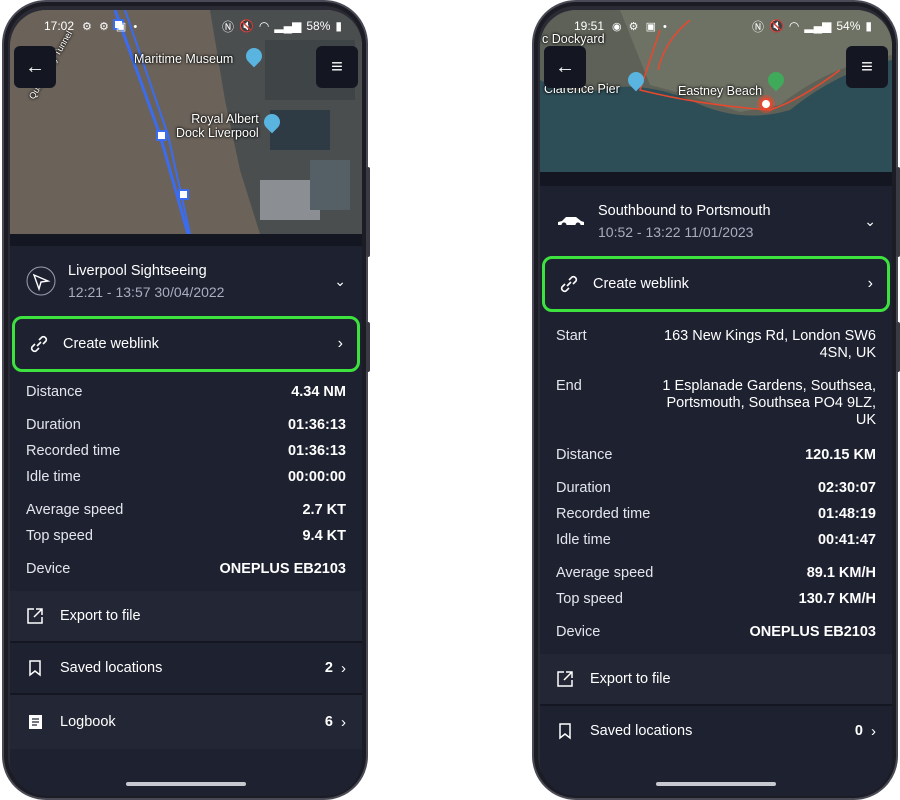  What do you see at coordinates (848, 26) in the screenshot?
I see `battery-level: 54%` at bounding box center [848, 26].